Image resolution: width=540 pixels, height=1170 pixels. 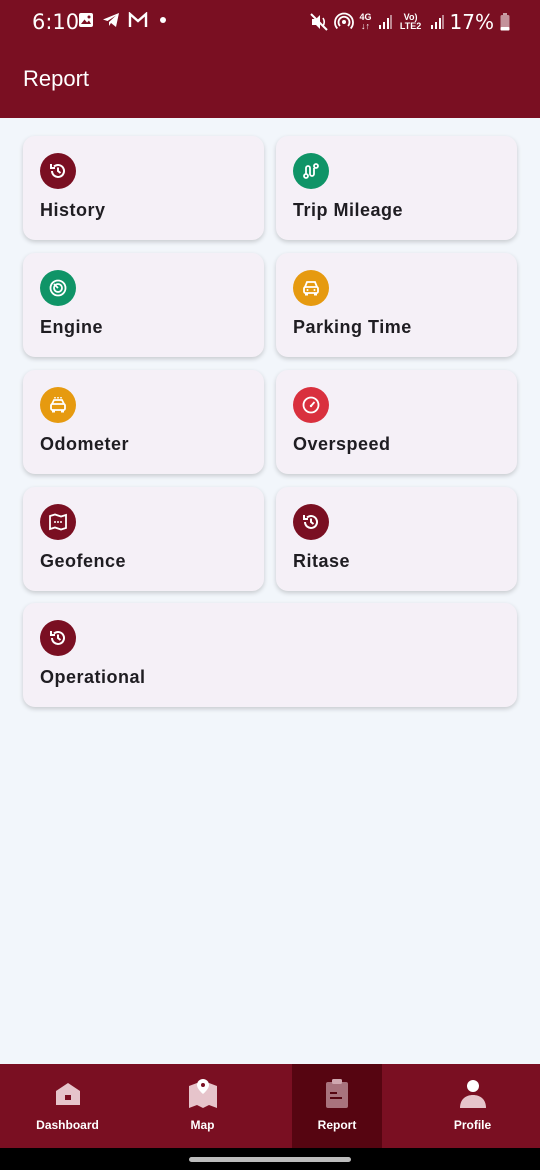 What do you see at coordinates (270, 81) in the screenshot?
I see `app-bar: Report` at bounding box center [270, 81].